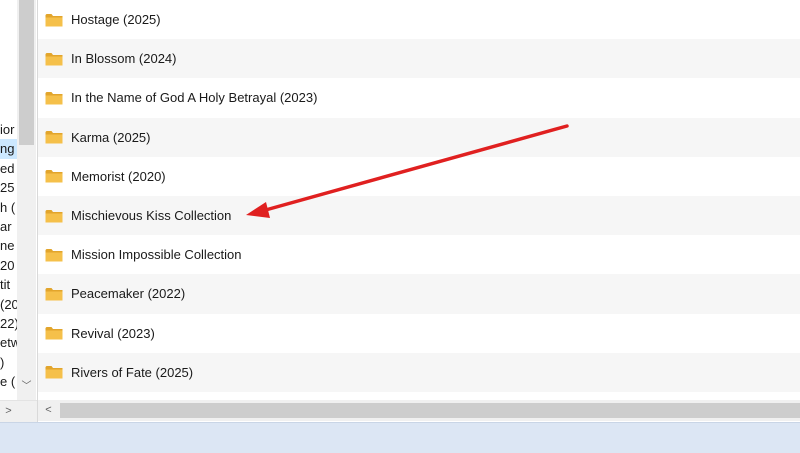 Image resolution: width=800 pixels, height=453 pixels. Describe the element at coordinates (8, 187) in the screenshot. I see `navigation-item: 25` at that location.